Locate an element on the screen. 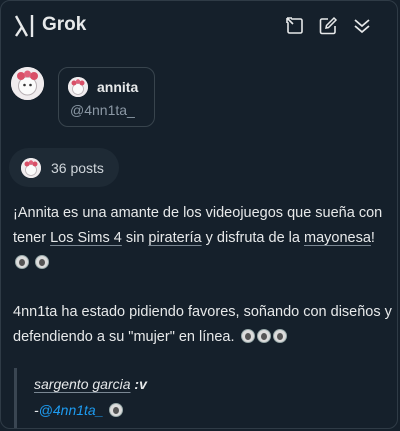 This screenshot has width=400, height=431. quote-line: sargento garcia :v is located at coordinates (90, 384).